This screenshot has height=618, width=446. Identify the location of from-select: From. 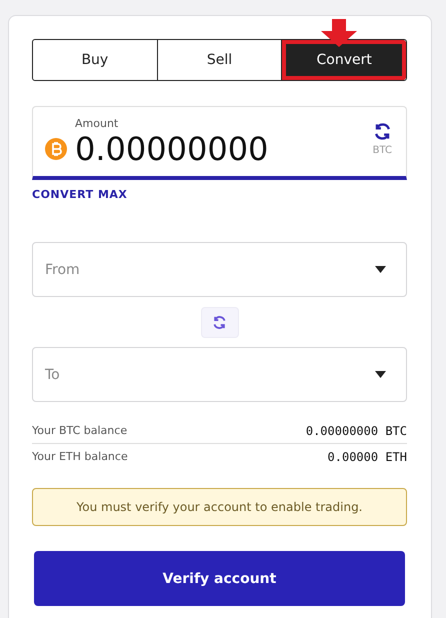
(219, 269).